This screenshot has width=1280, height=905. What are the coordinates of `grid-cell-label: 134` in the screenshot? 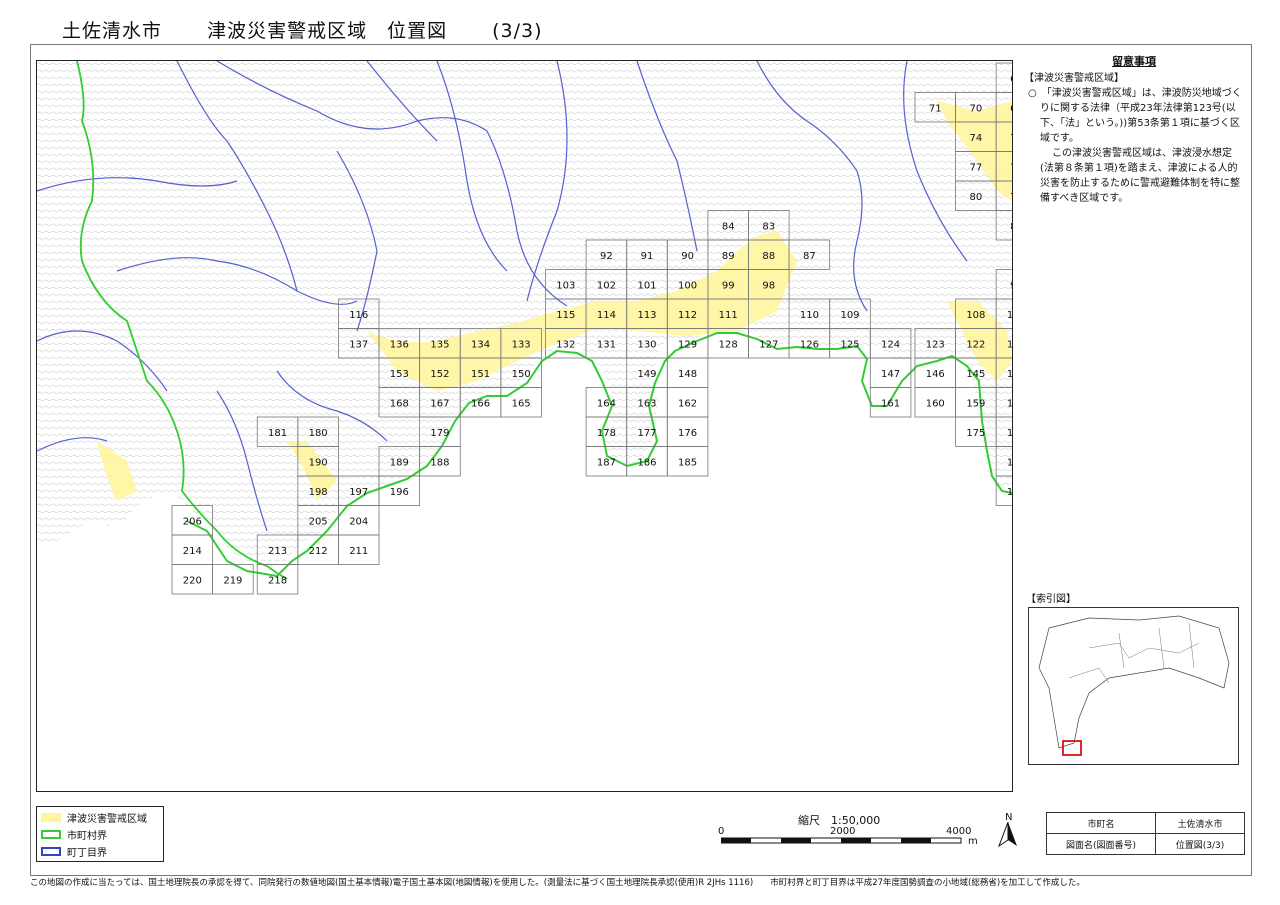 It's located at (480, 344).